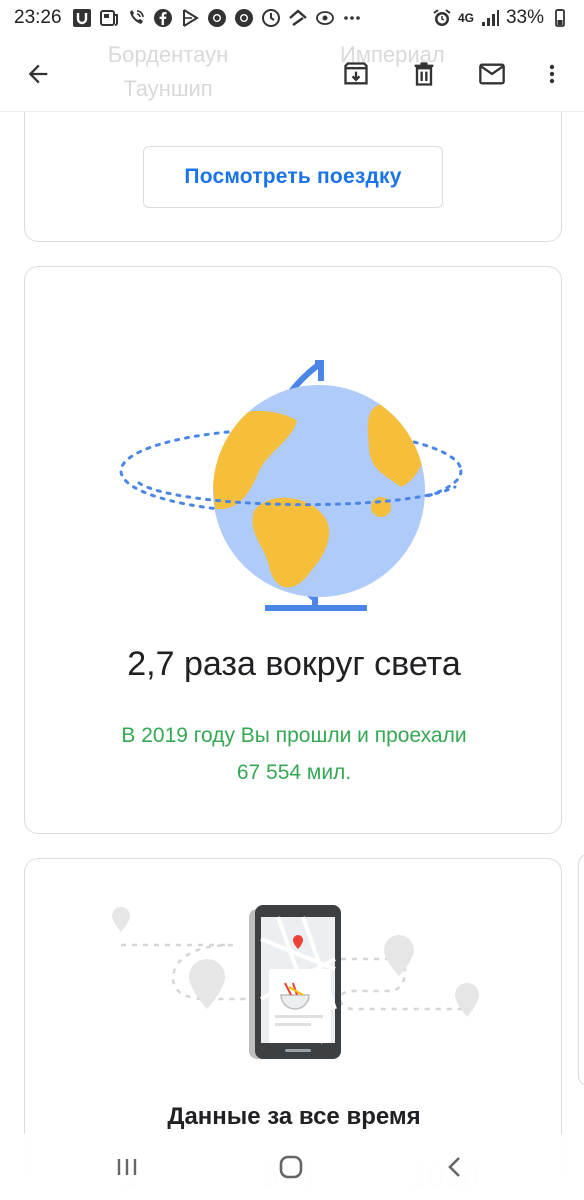 This screenshot has height=1200, width=584. I want to click on network-type: 4G, so click(465, 18).